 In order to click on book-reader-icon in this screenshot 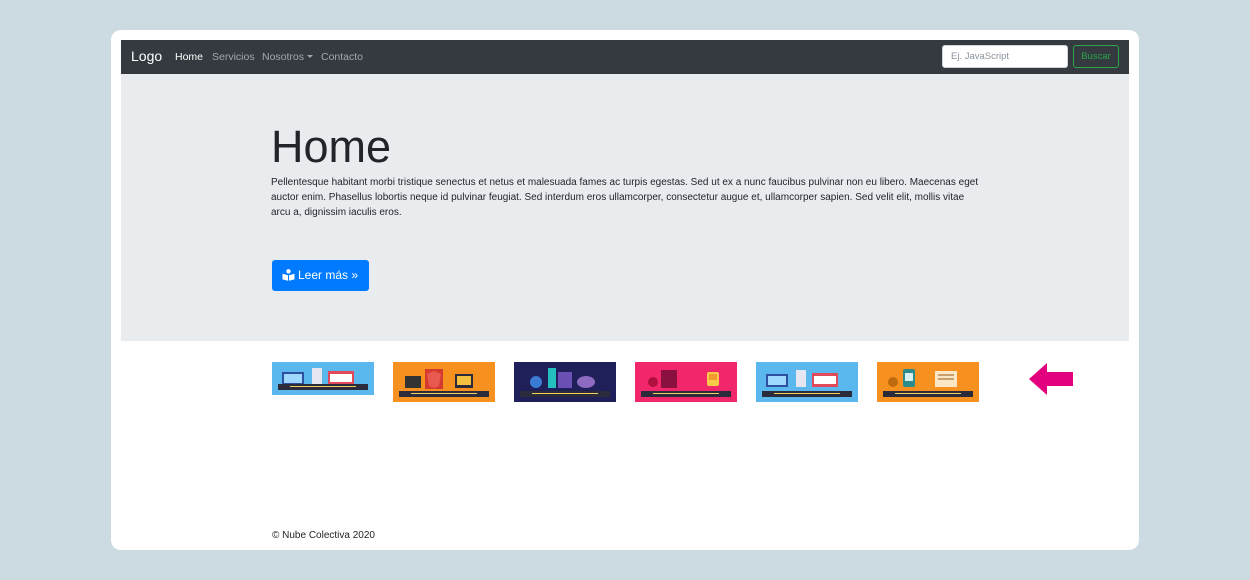, I will do `click(288, 275)`.